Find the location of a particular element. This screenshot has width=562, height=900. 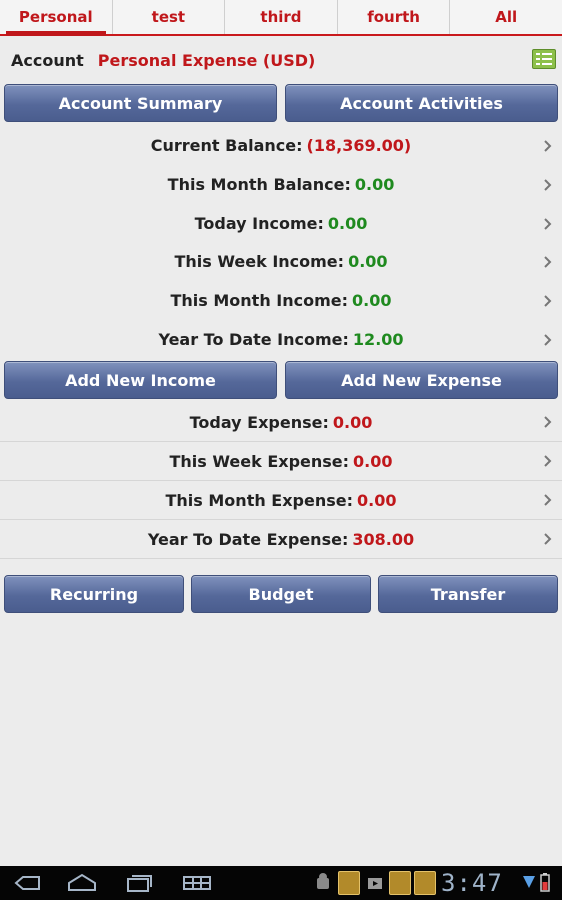

recent-apps-icon is located at coordinates (139, 883).